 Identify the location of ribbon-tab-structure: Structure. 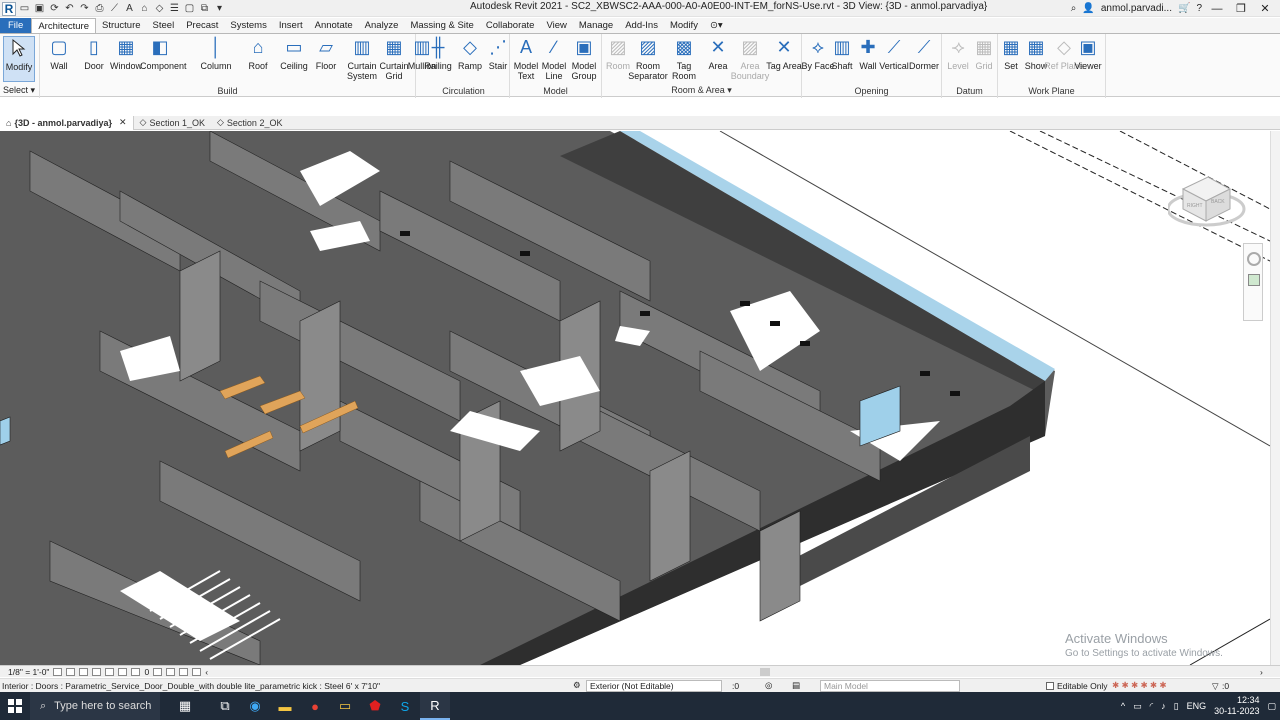
(121, 25).